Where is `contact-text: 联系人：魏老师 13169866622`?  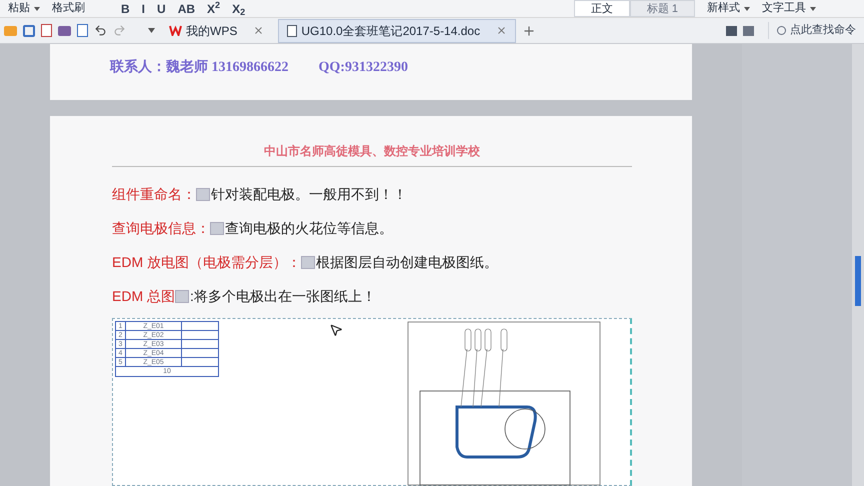 contact-text: 联系人：魏老师 13169866622 is located at coordinates (199, 67).